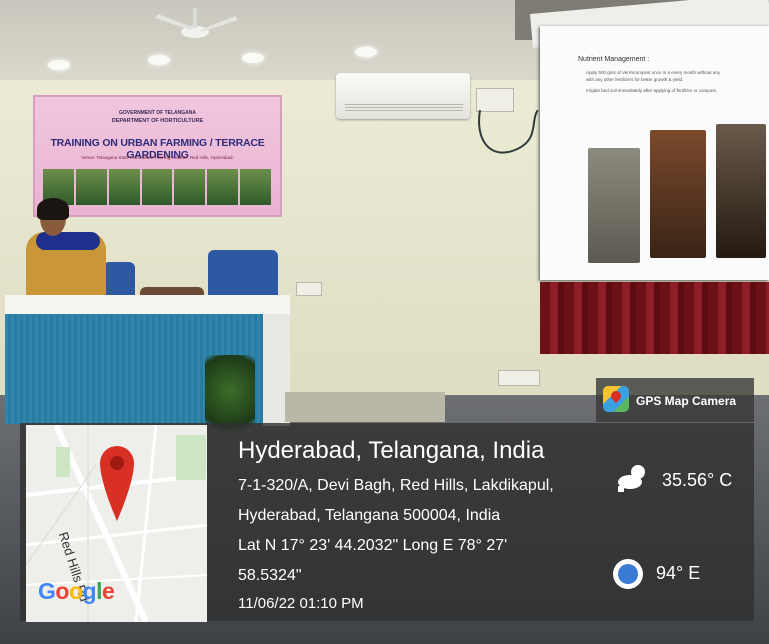 The width and height of the screenshot is (769, 644). Describe the element at coordinates (157, 113) in the screenshot. I see `banner-dept-line1: GOVERNMENT OF TELANGANA` at that location.